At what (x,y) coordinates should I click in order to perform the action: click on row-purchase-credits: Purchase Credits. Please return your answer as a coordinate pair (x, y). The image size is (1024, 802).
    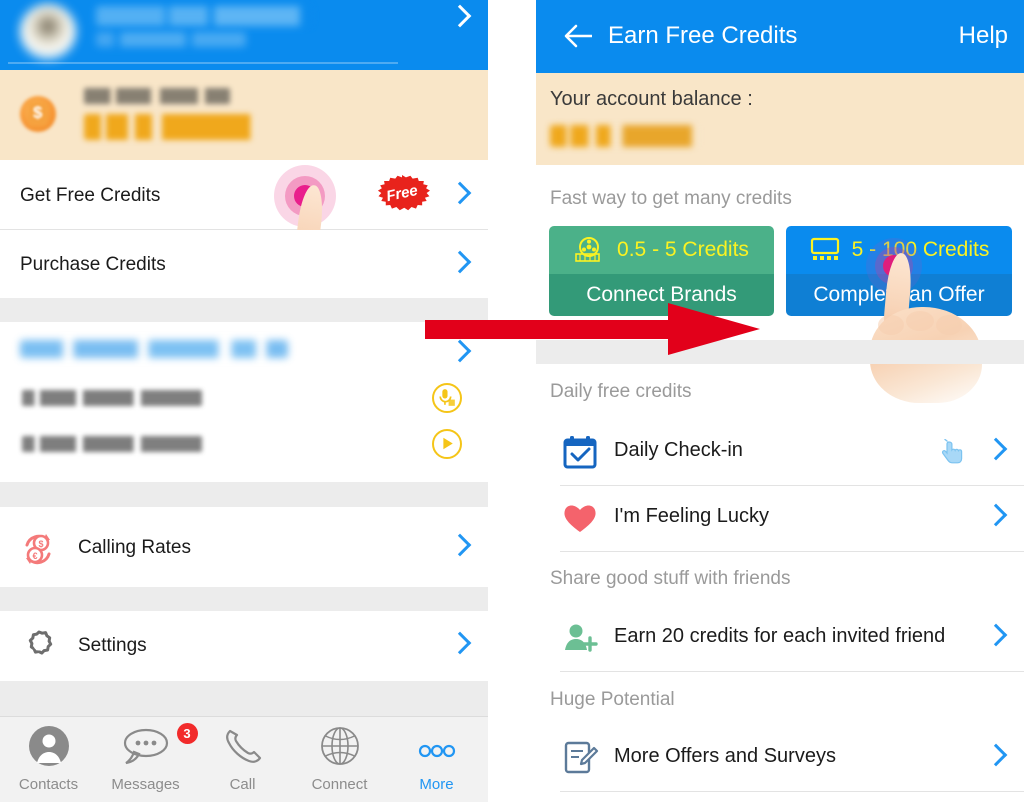
    Looking at the image, I should click on (244, 264).